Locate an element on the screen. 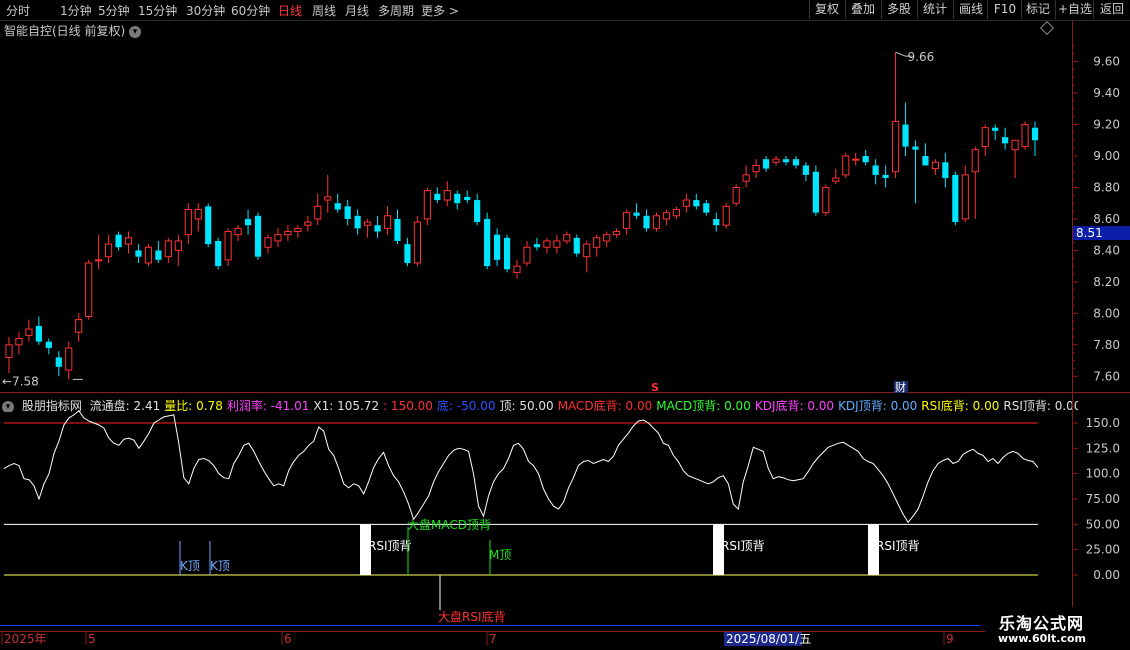 The image size is (1130, 650). period-tab-7: 周线 is located at coordinates (324, 10).